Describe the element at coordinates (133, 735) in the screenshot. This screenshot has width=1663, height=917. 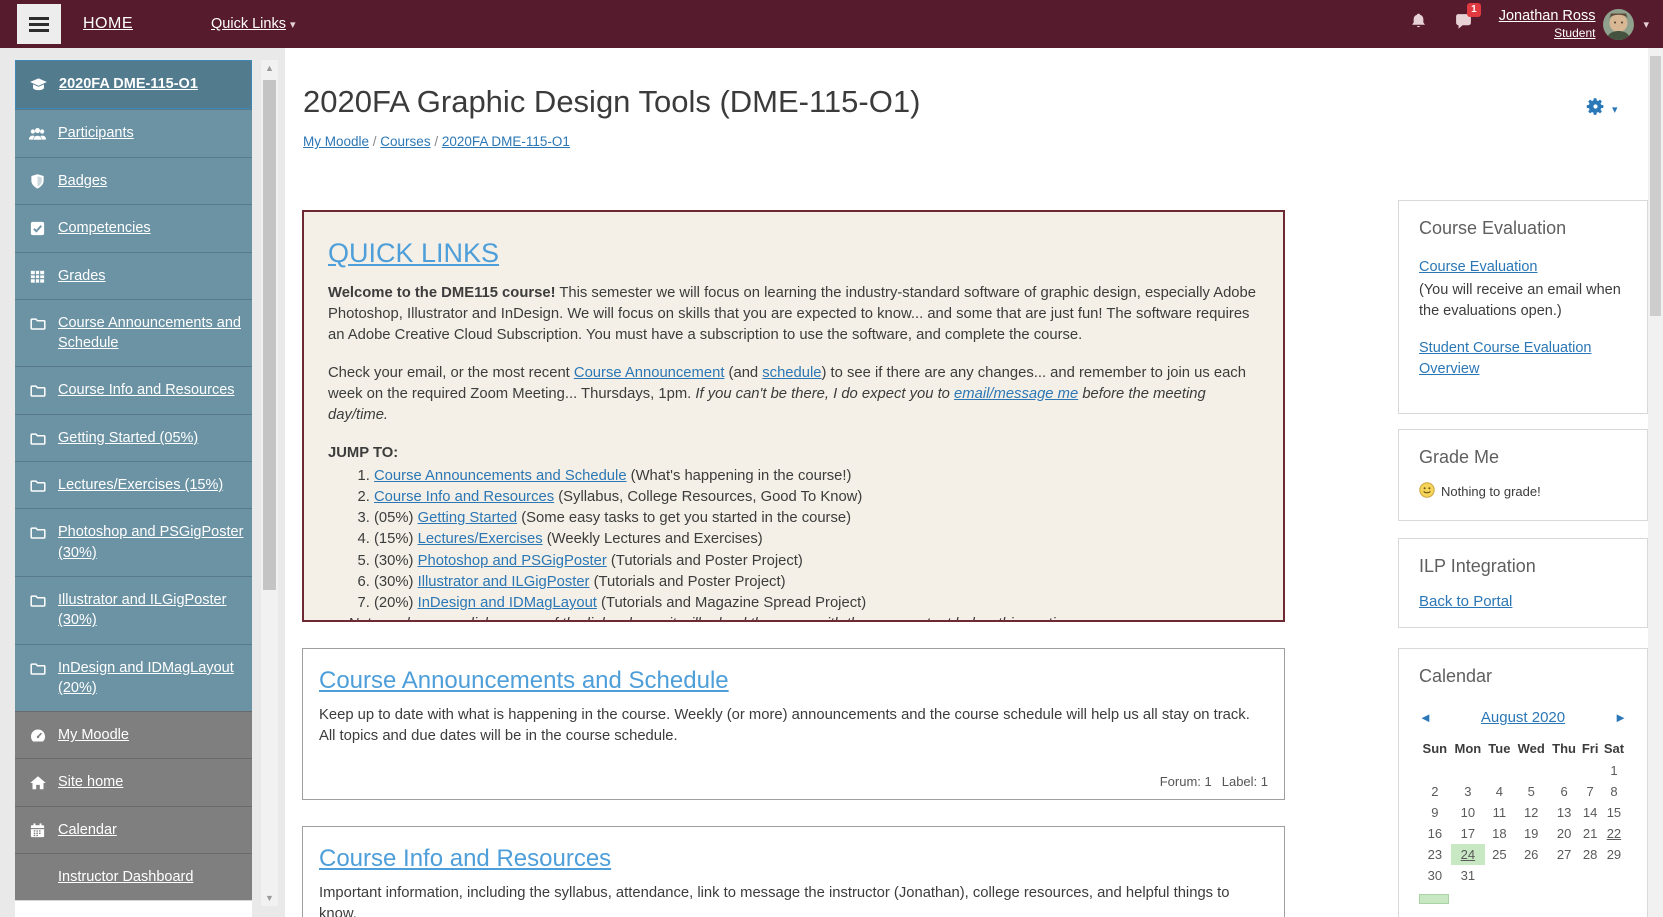
I see `sidebar-item-my-moodle: My Moodle` at that location.